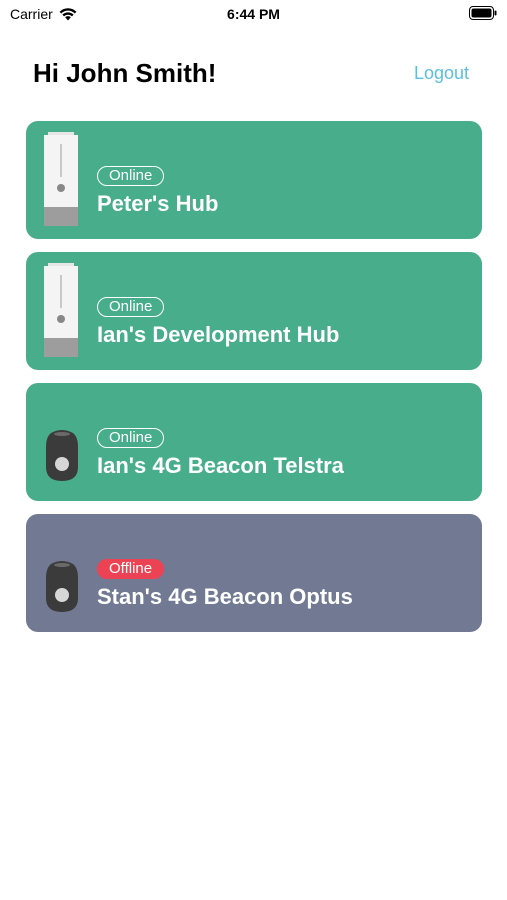 Image resolution: width=507 pixels, height=900 pixels. What do you see at coordinates (254, 573) in the screenshot?
I see `device-card-stans-4g-beacon-optus: Offline Stan's 4G Beacon Optus` at bounding box center [254, 573].